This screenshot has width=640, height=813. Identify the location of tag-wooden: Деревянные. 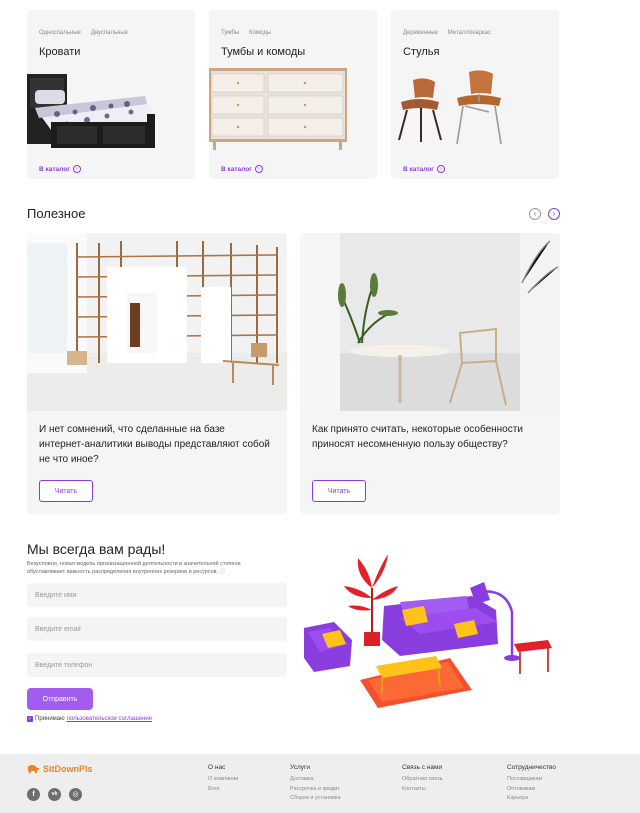
(420, 33).